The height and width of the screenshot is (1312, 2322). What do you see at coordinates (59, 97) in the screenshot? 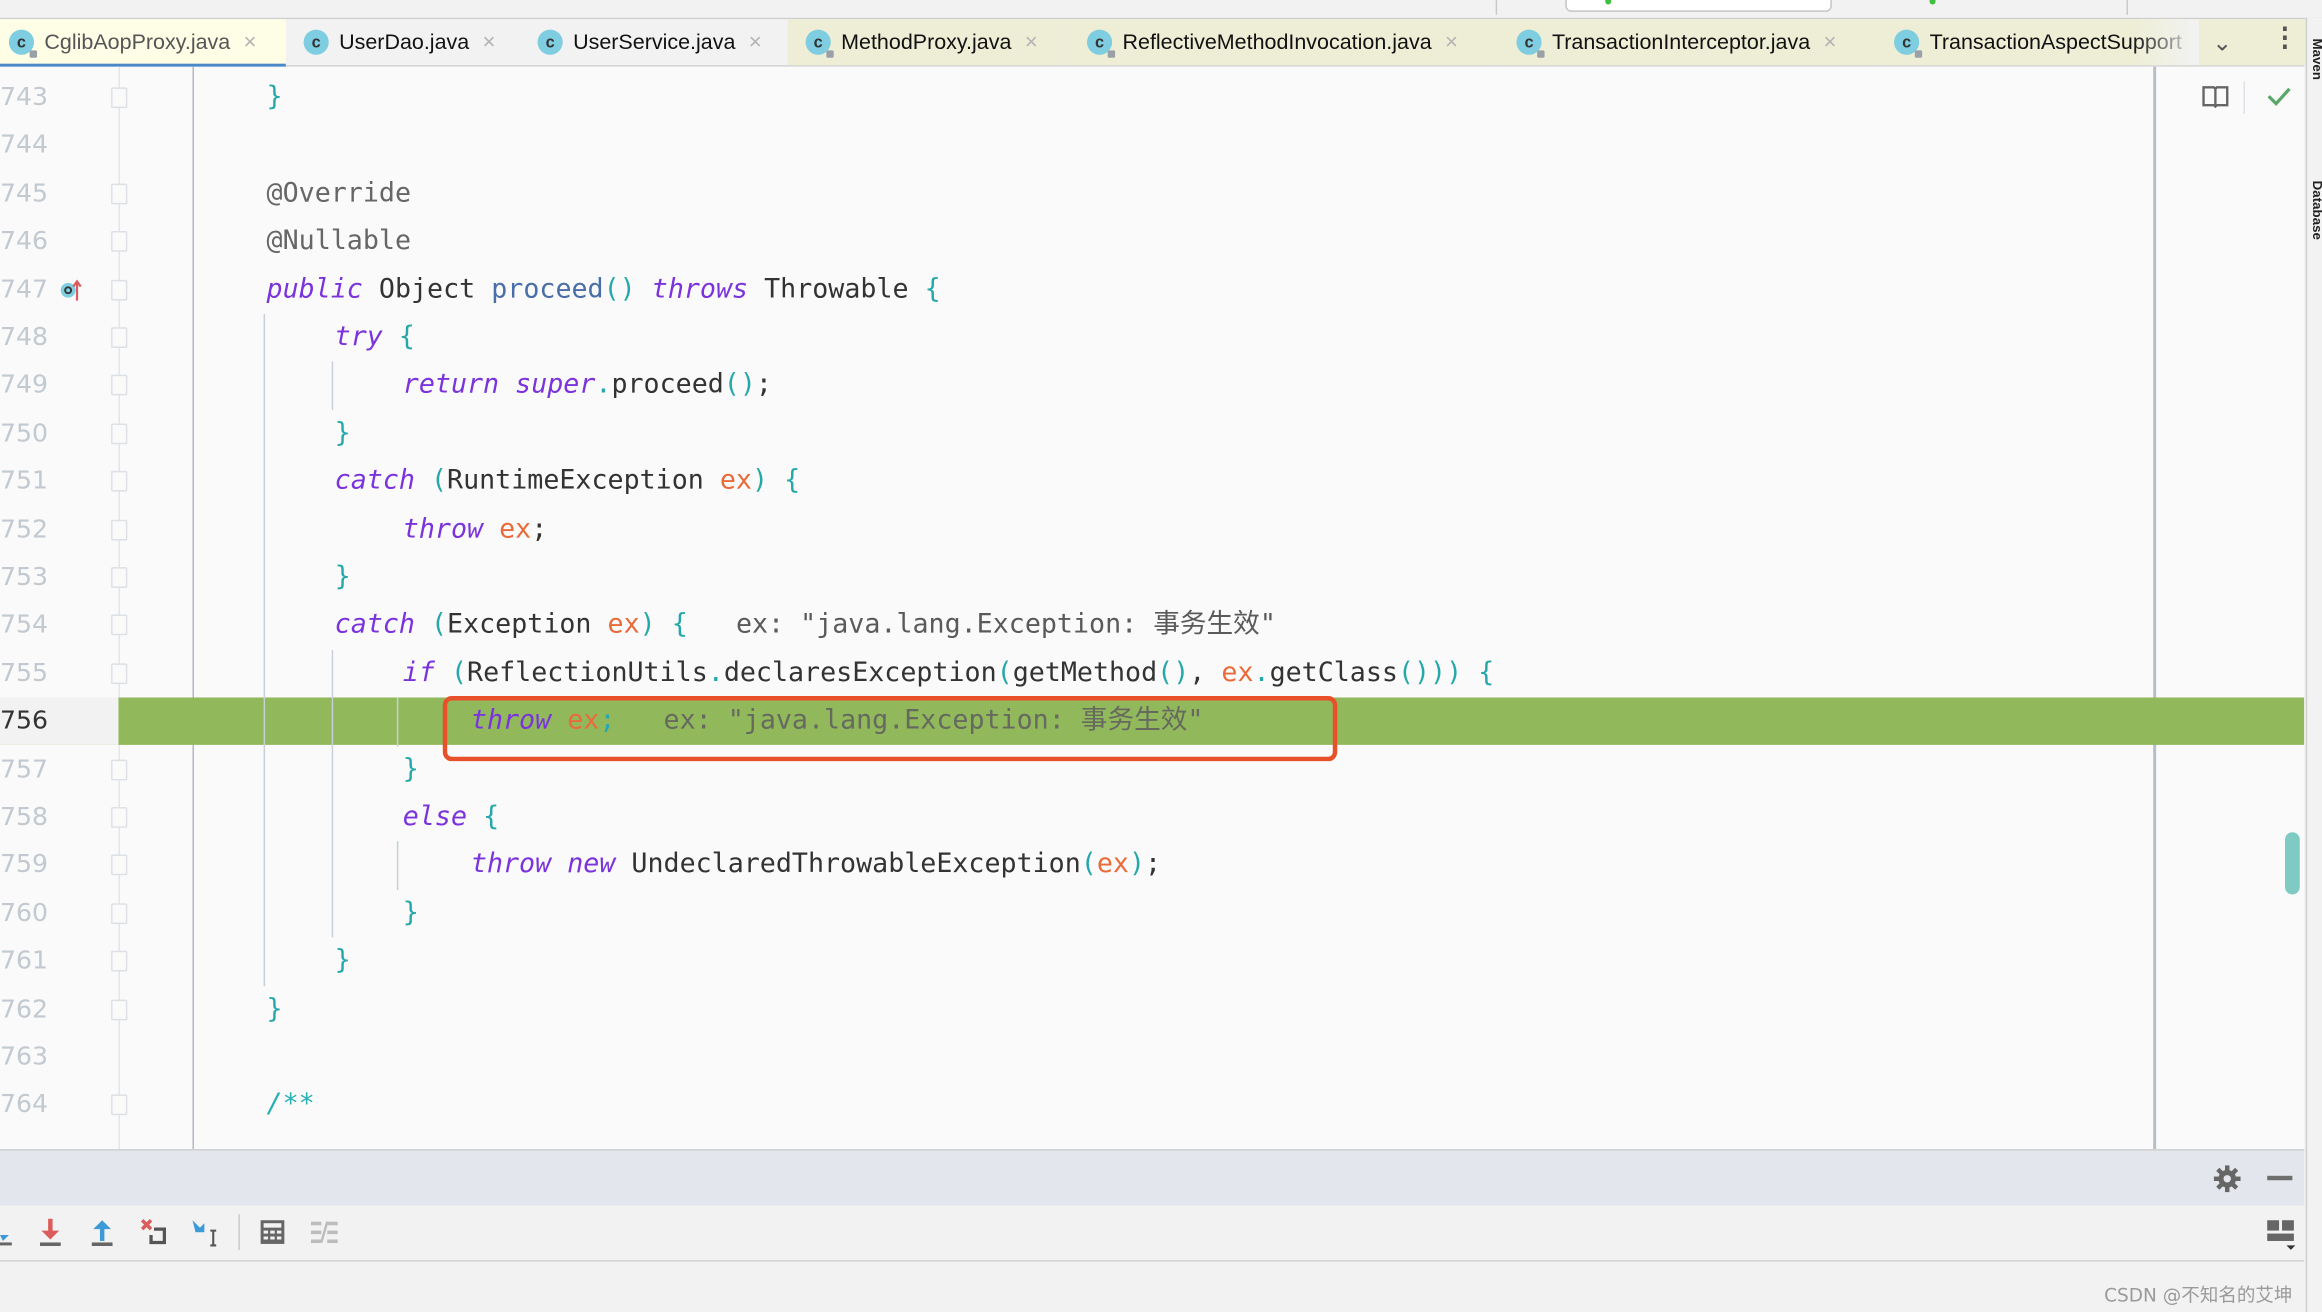
I see `line-number: 743` at bounding box center [59, 97].